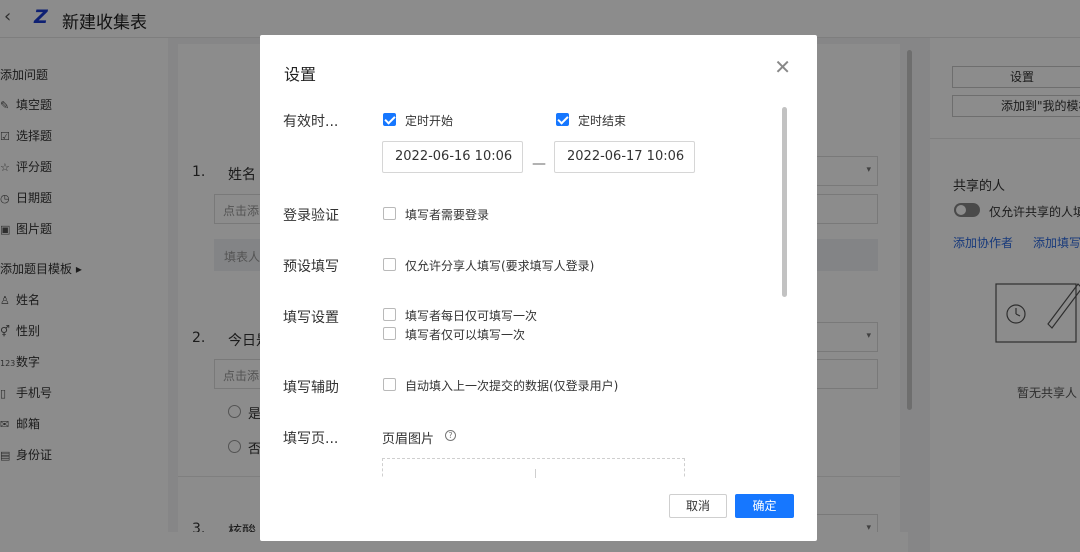 The width and height of the screenshot is (1080, 552). I want to click on row-label-login: 登录验证, so click(311, 216).